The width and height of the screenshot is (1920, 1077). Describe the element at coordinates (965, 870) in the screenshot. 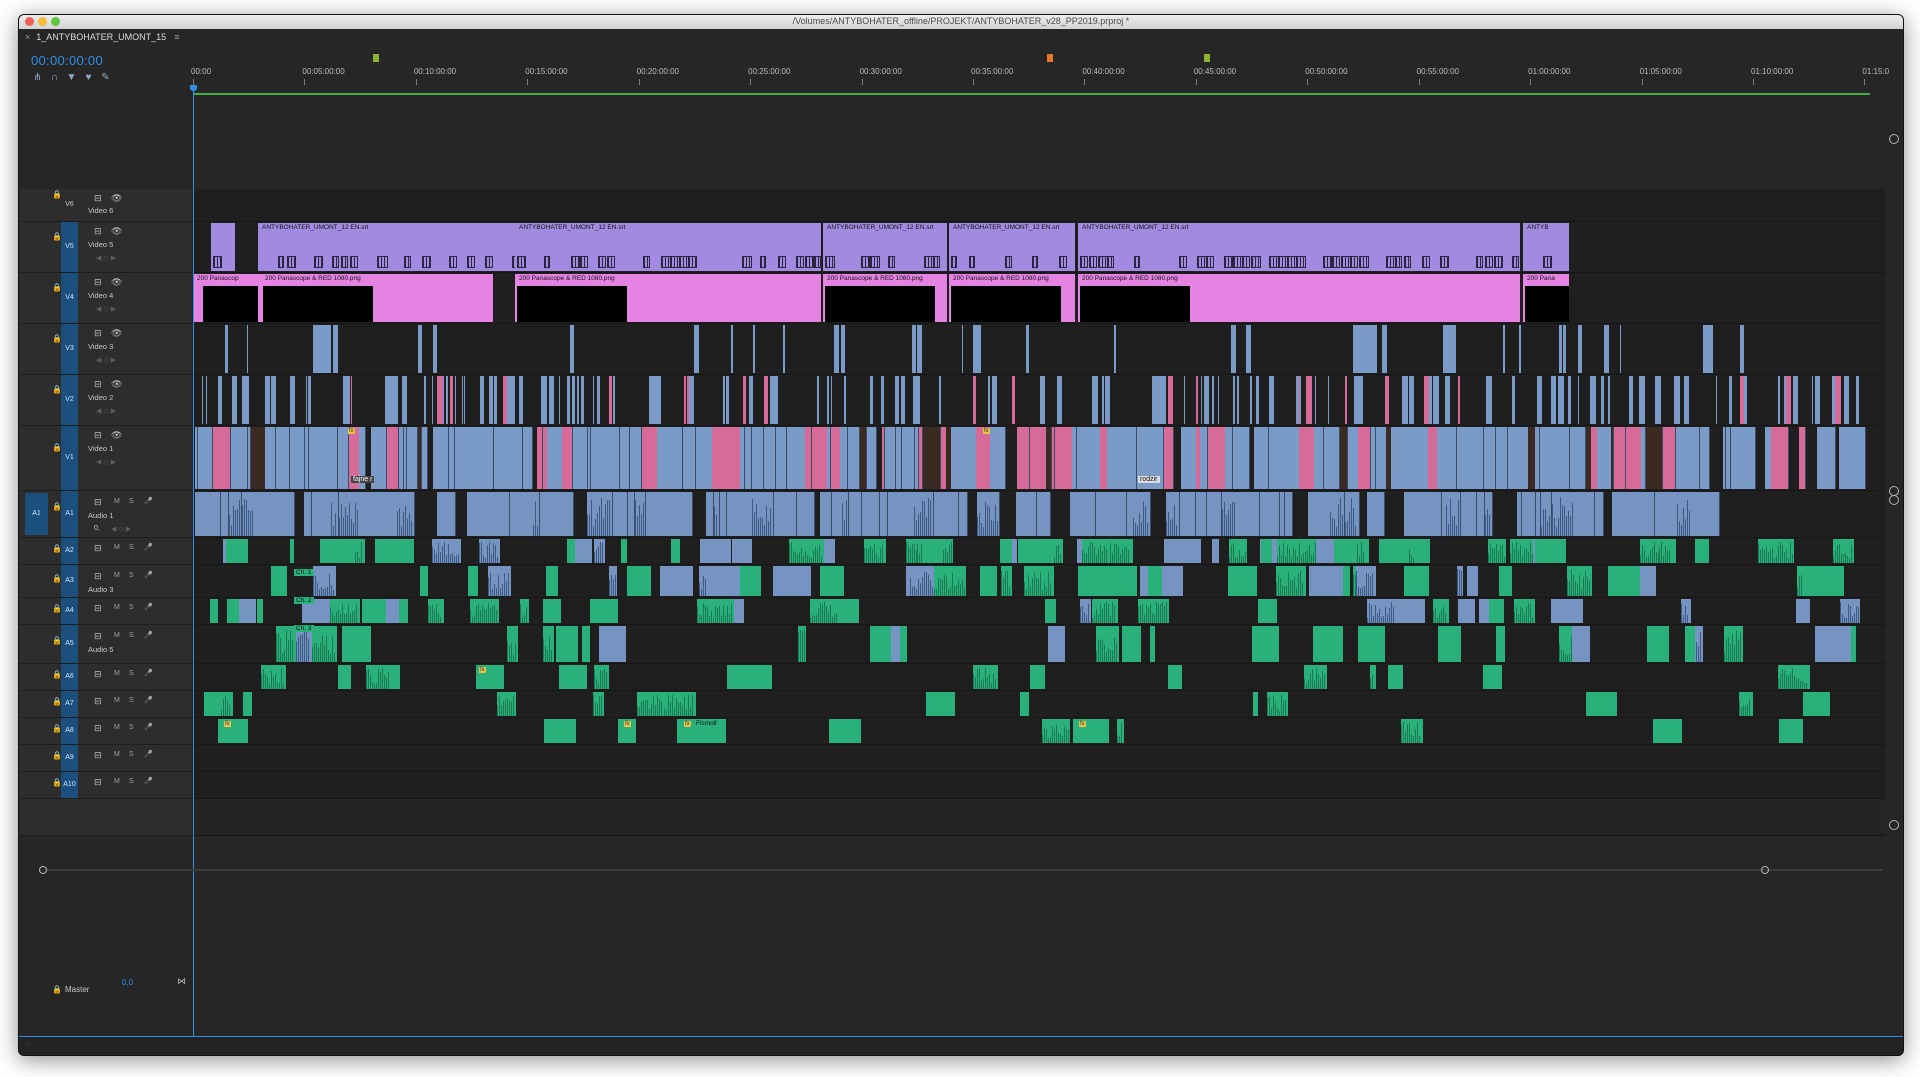

I see `horizontal-zoom-scrollbar` at that location.